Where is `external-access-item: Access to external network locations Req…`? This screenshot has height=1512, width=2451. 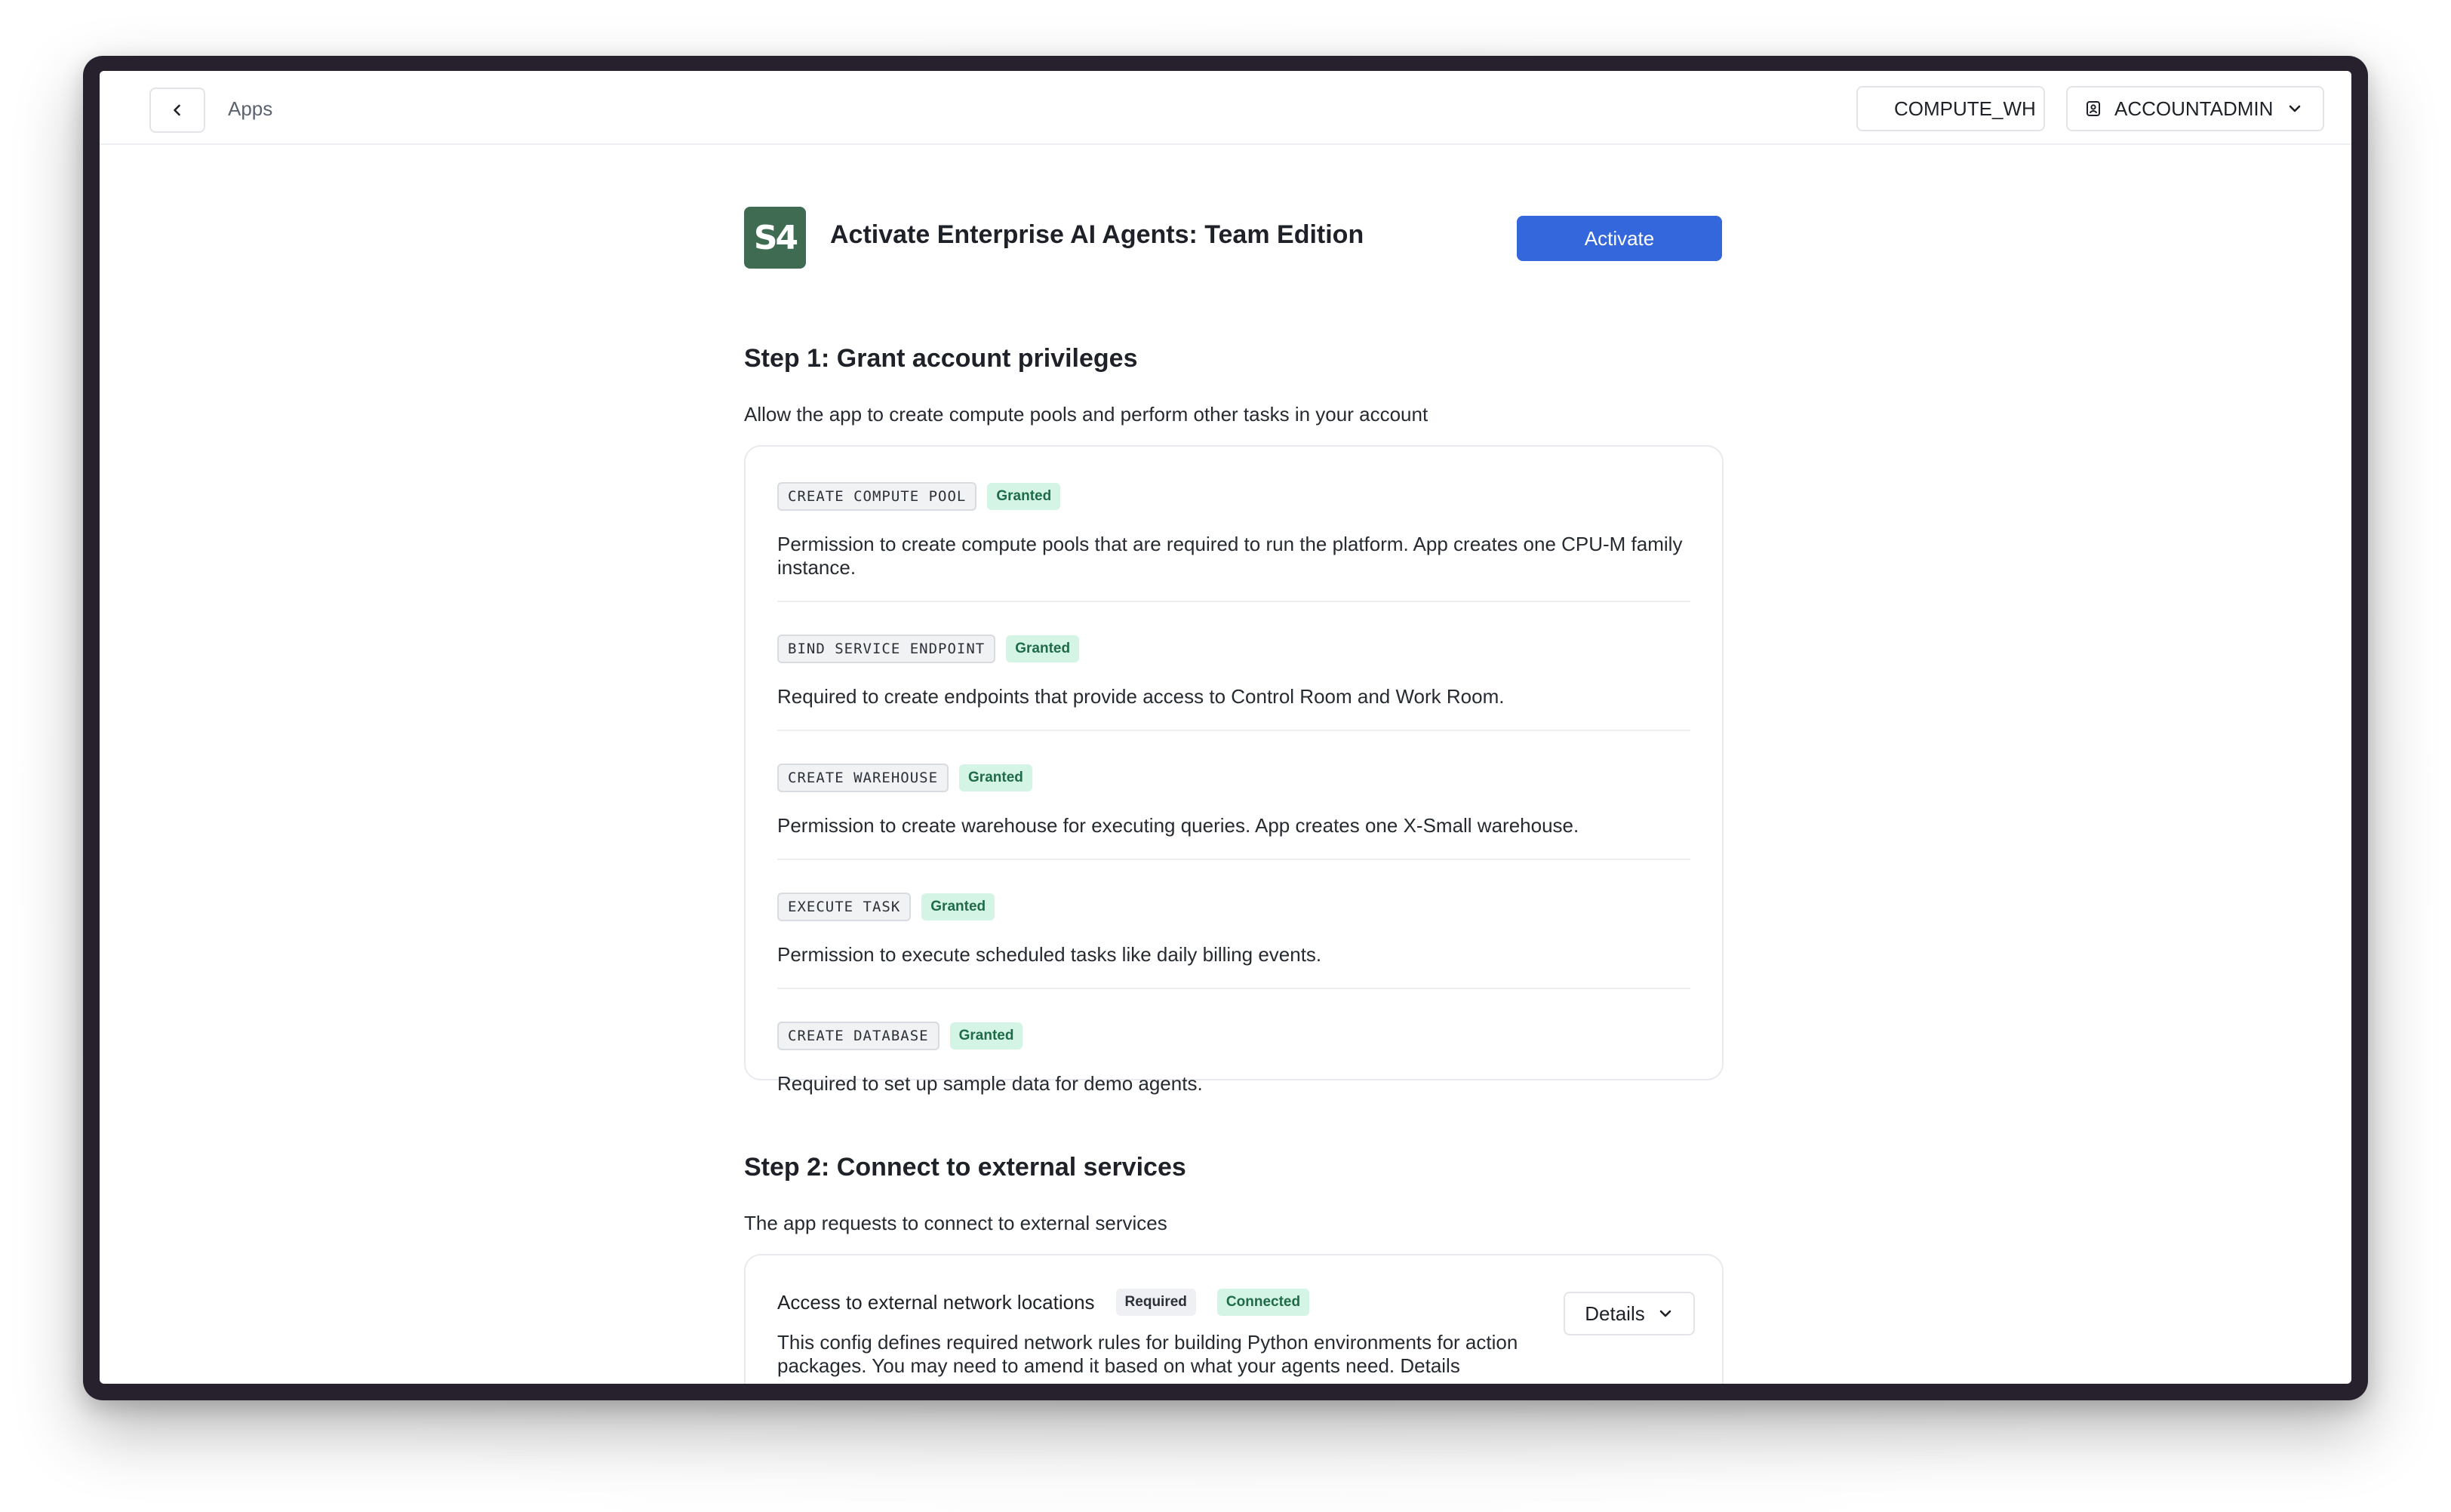
external-access-item: Access to external network locations Req… is located at coordinates (1154, 1333).